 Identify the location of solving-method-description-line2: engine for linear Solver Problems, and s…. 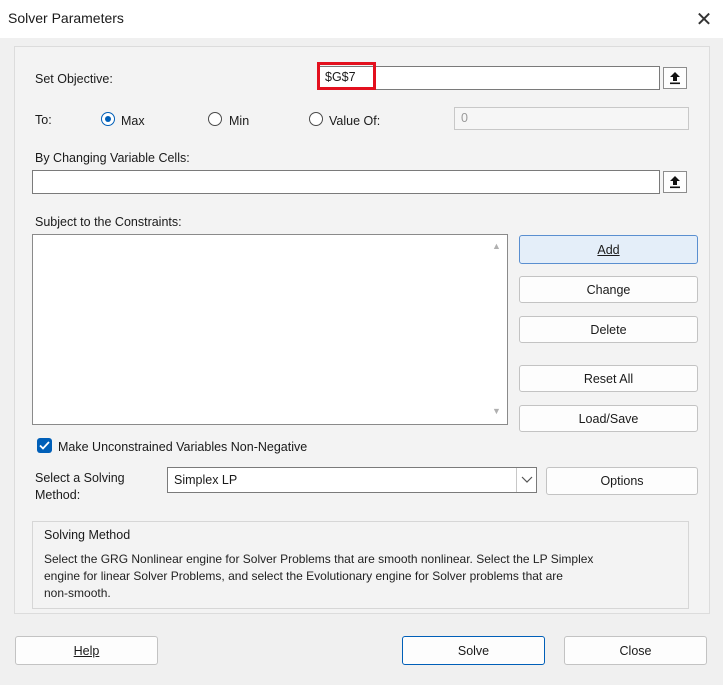
(303, 576).